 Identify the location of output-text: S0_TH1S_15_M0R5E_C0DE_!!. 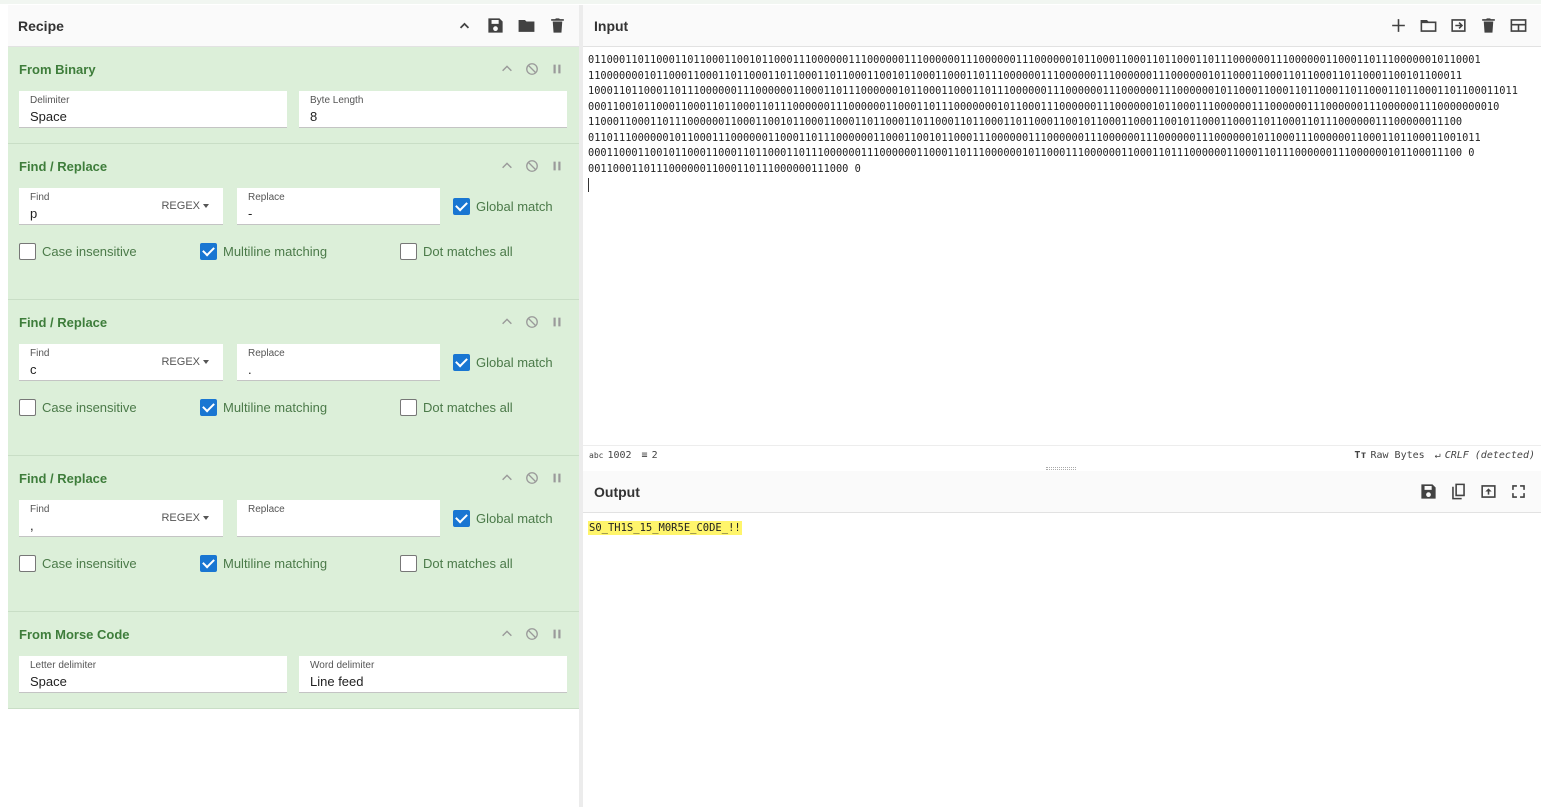
(665, 528).